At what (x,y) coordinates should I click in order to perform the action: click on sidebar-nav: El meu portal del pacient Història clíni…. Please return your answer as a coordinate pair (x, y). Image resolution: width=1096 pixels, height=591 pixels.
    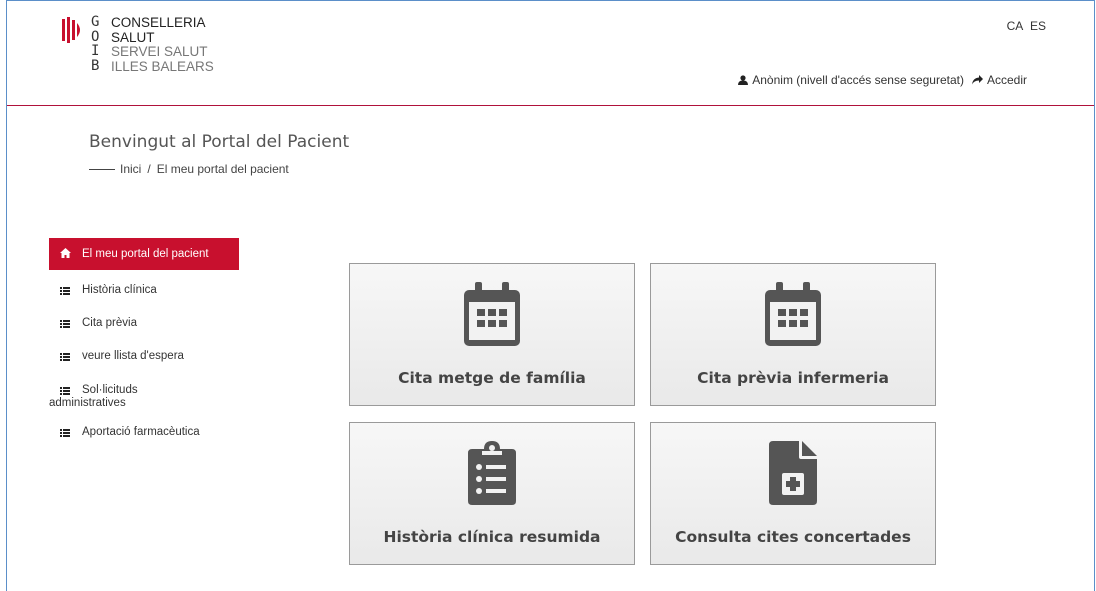
    Looking at the image, I should click on (144, 339).